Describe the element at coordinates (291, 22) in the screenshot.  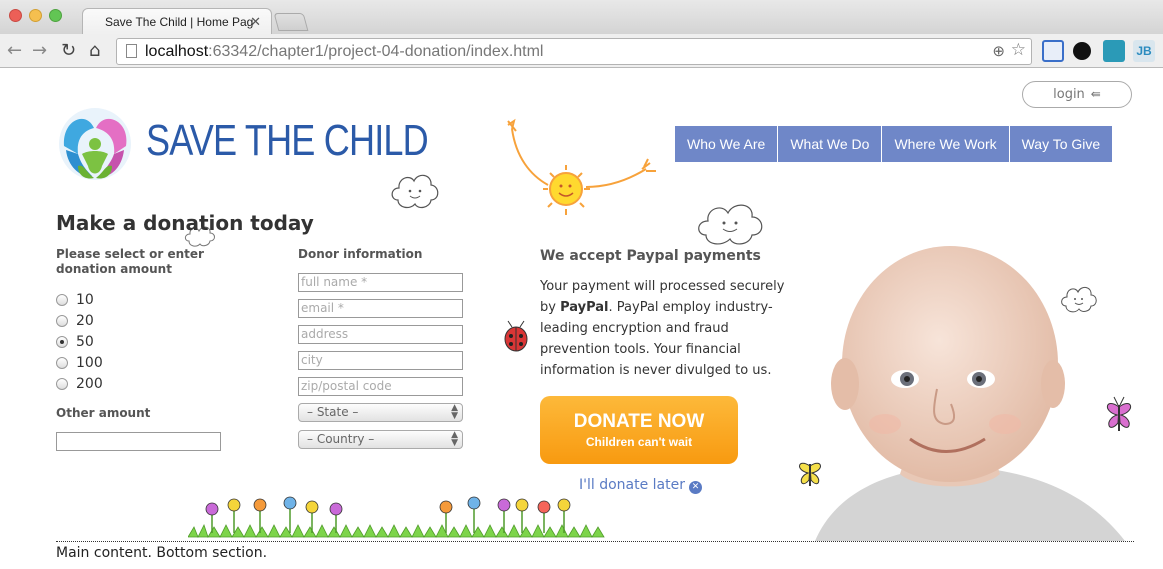
I see `new-tab-button` at that location.